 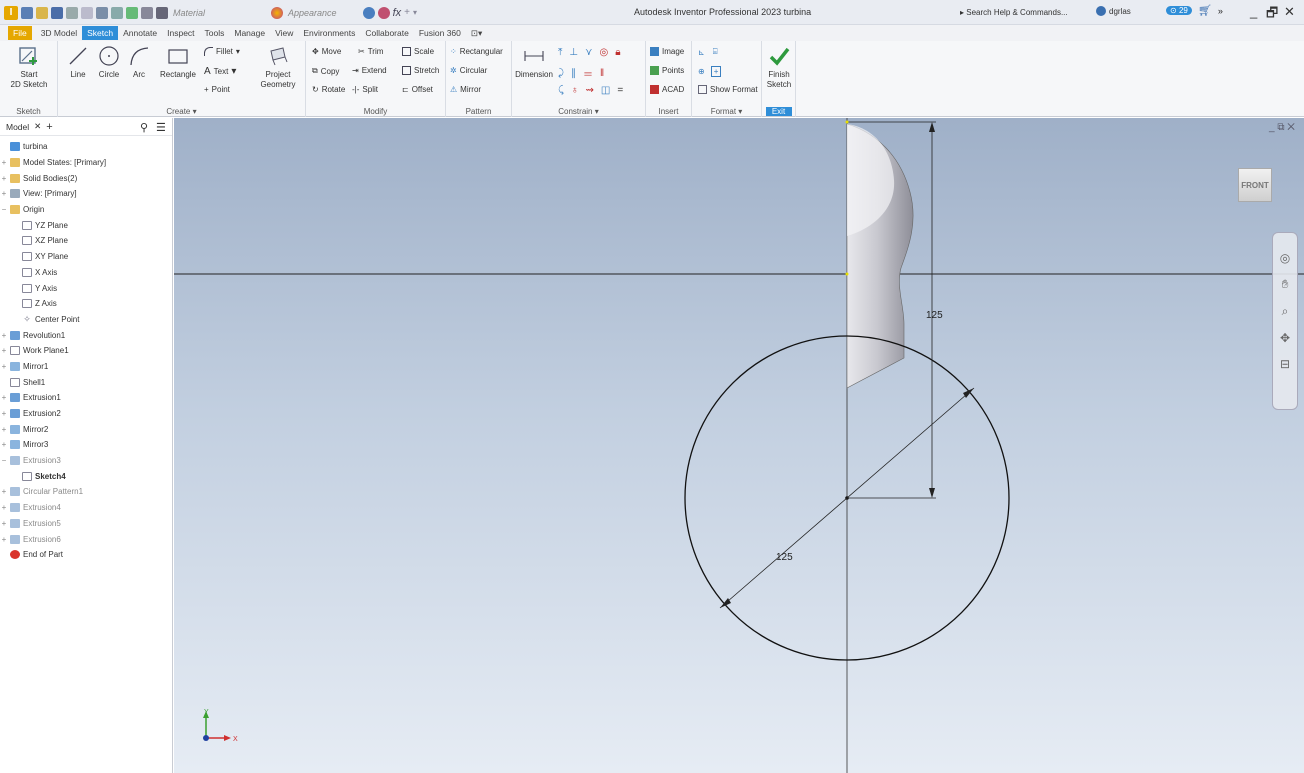 What do you see at coordinates (476, 51) in the screenshot?
I see `rectangular-pattern-button: ⁘ Rectangular` at bounding box center [476, 51].